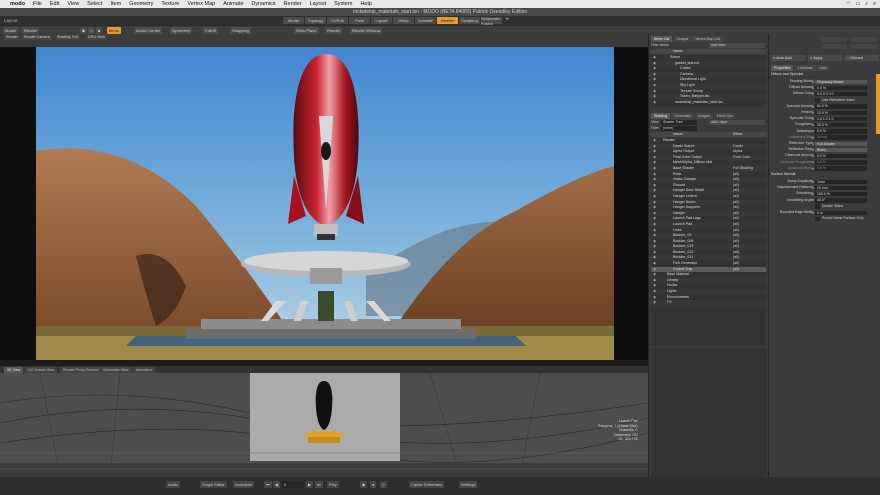  I want to click on battery-icon: ▭, so click(858, 4).